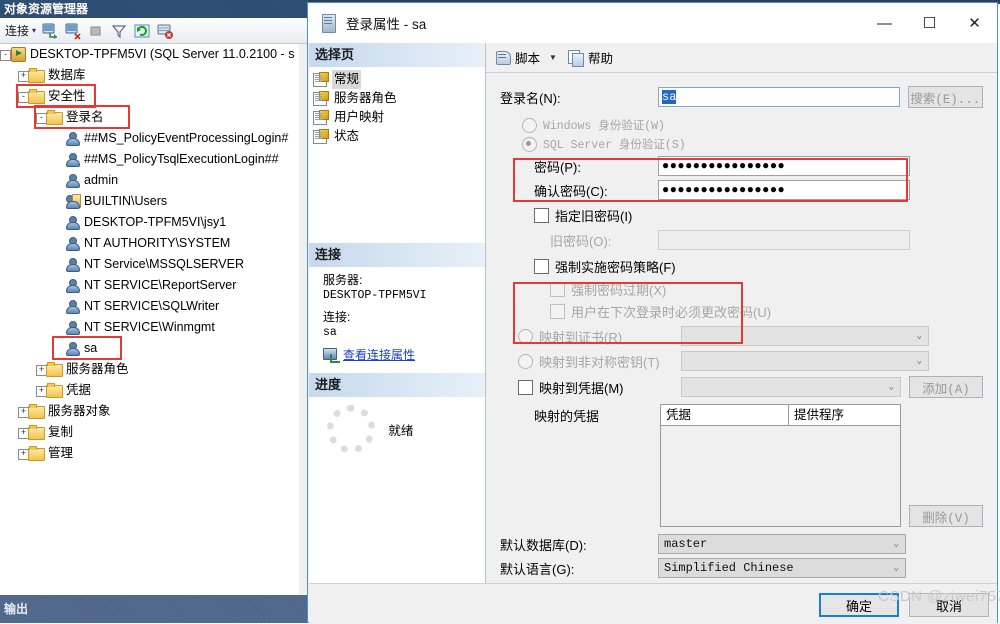 This screenshot has height=624, width=1000. Describe the element at coordinates (567, 416) in the screenshot. I see `mapped-credentials-label: 映射的凭据` at that location.